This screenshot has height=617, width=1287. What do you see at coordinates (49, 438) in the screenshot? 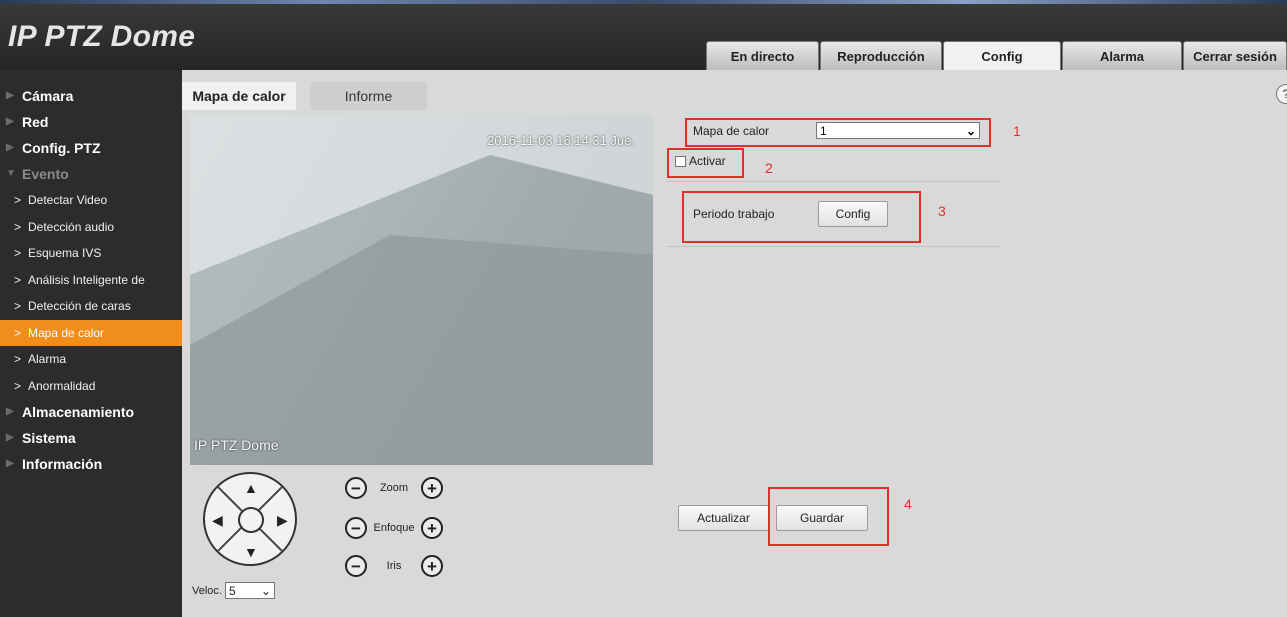
I see `sidebar-section-label: Sistema` at bounding box center [49, 438].